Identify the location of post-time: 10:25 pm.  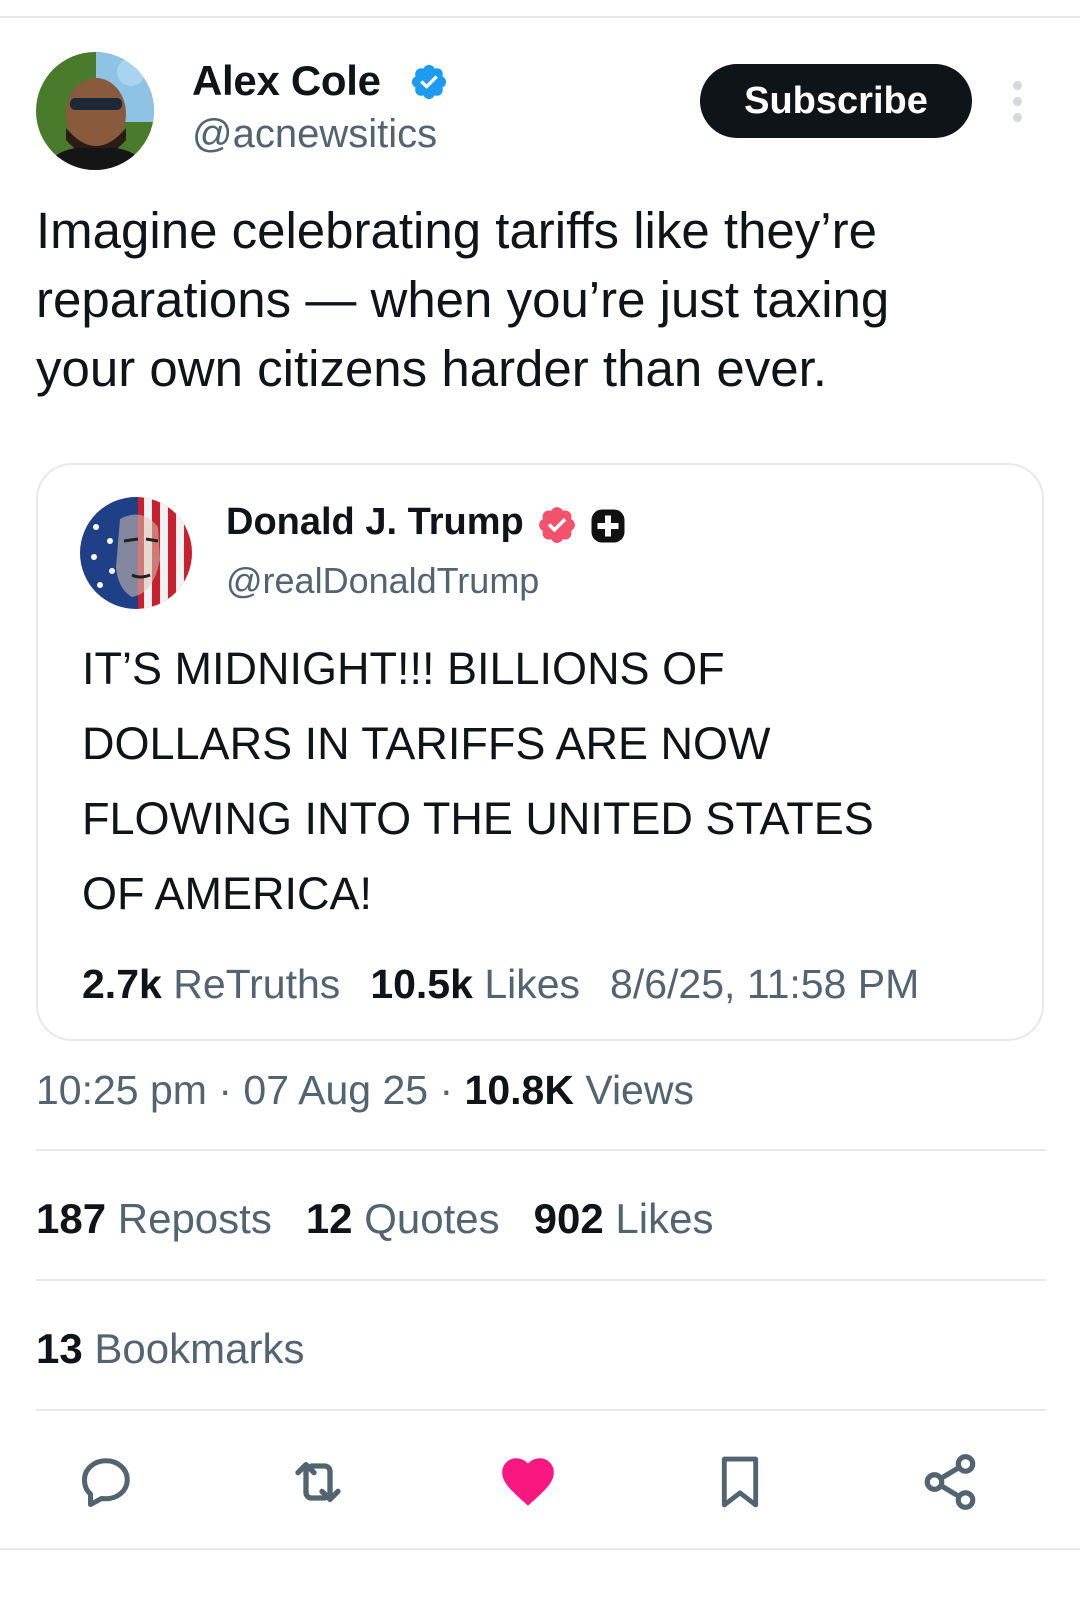
(121, 1090).